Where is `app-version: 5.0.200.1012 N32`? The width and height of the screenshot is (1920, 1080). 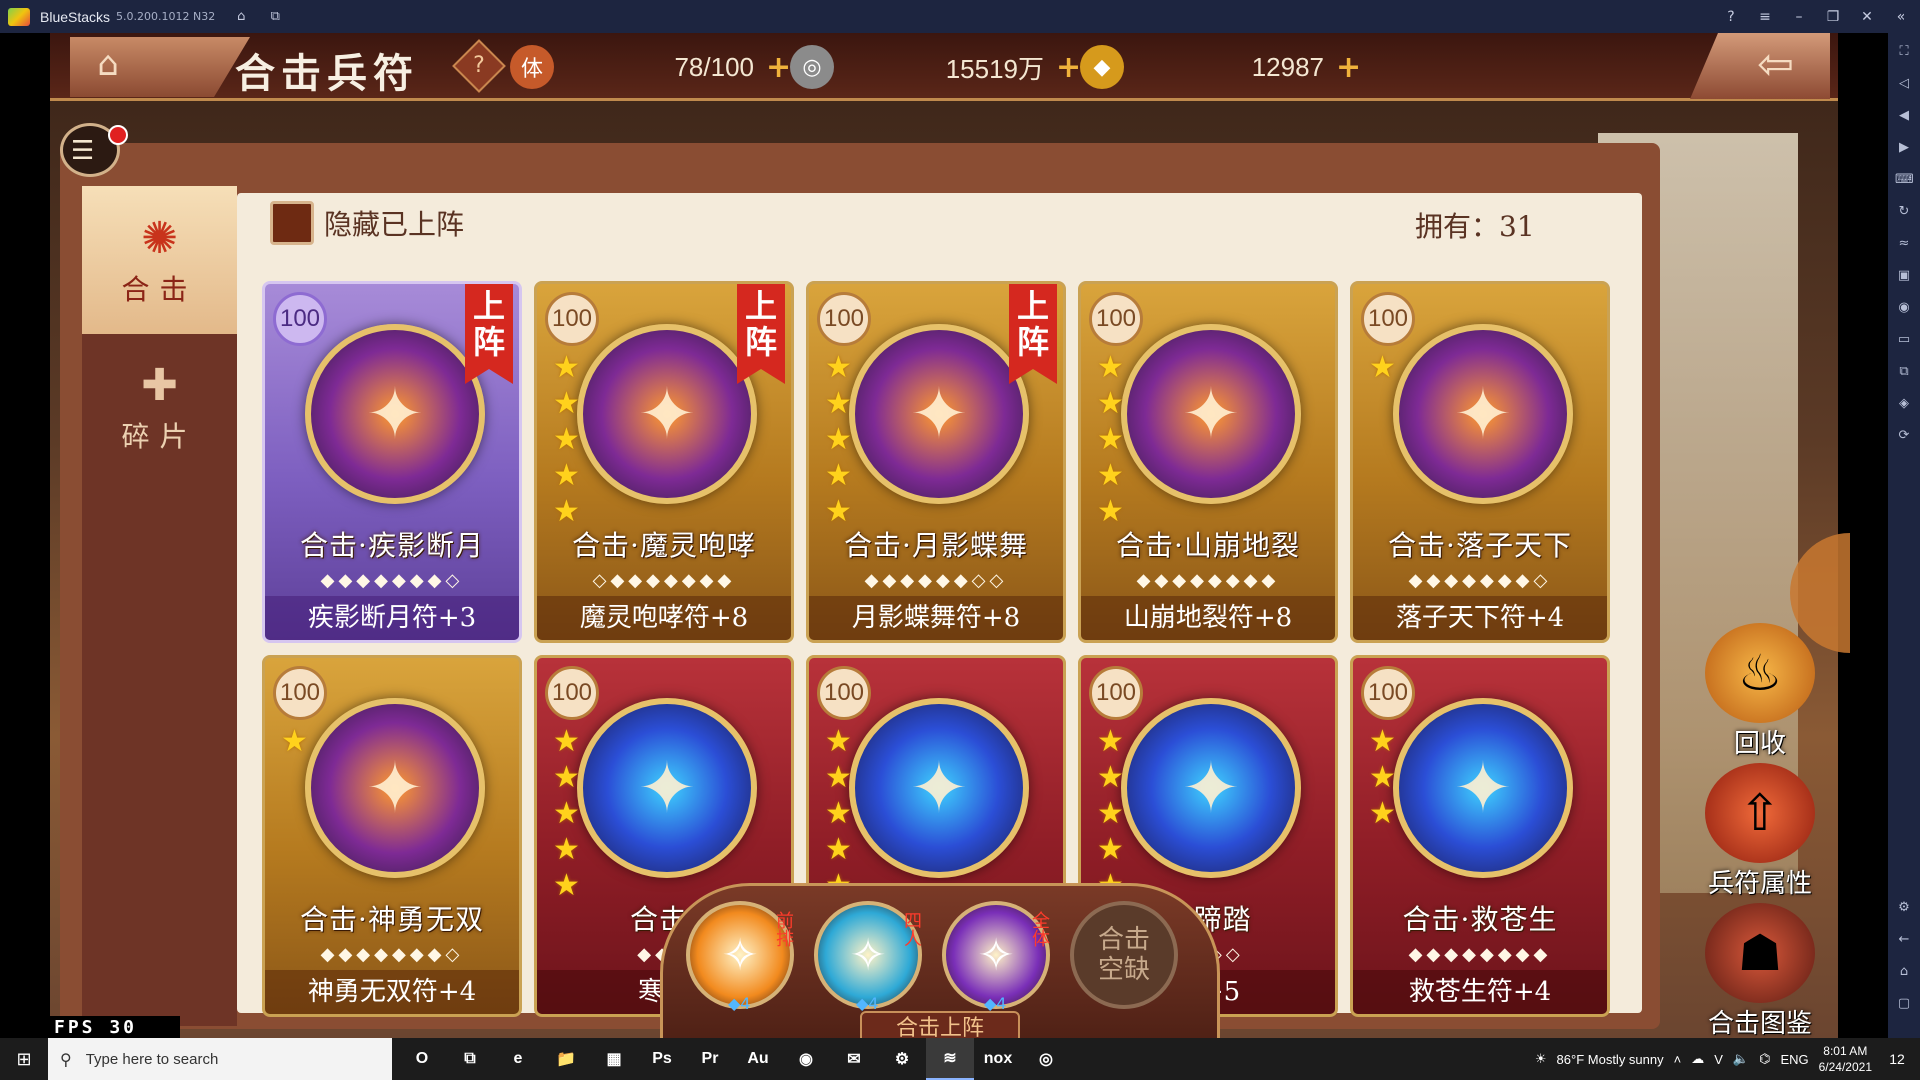 app-version: 5.0.200.1012 N32 is located at coordinates (166, 16).